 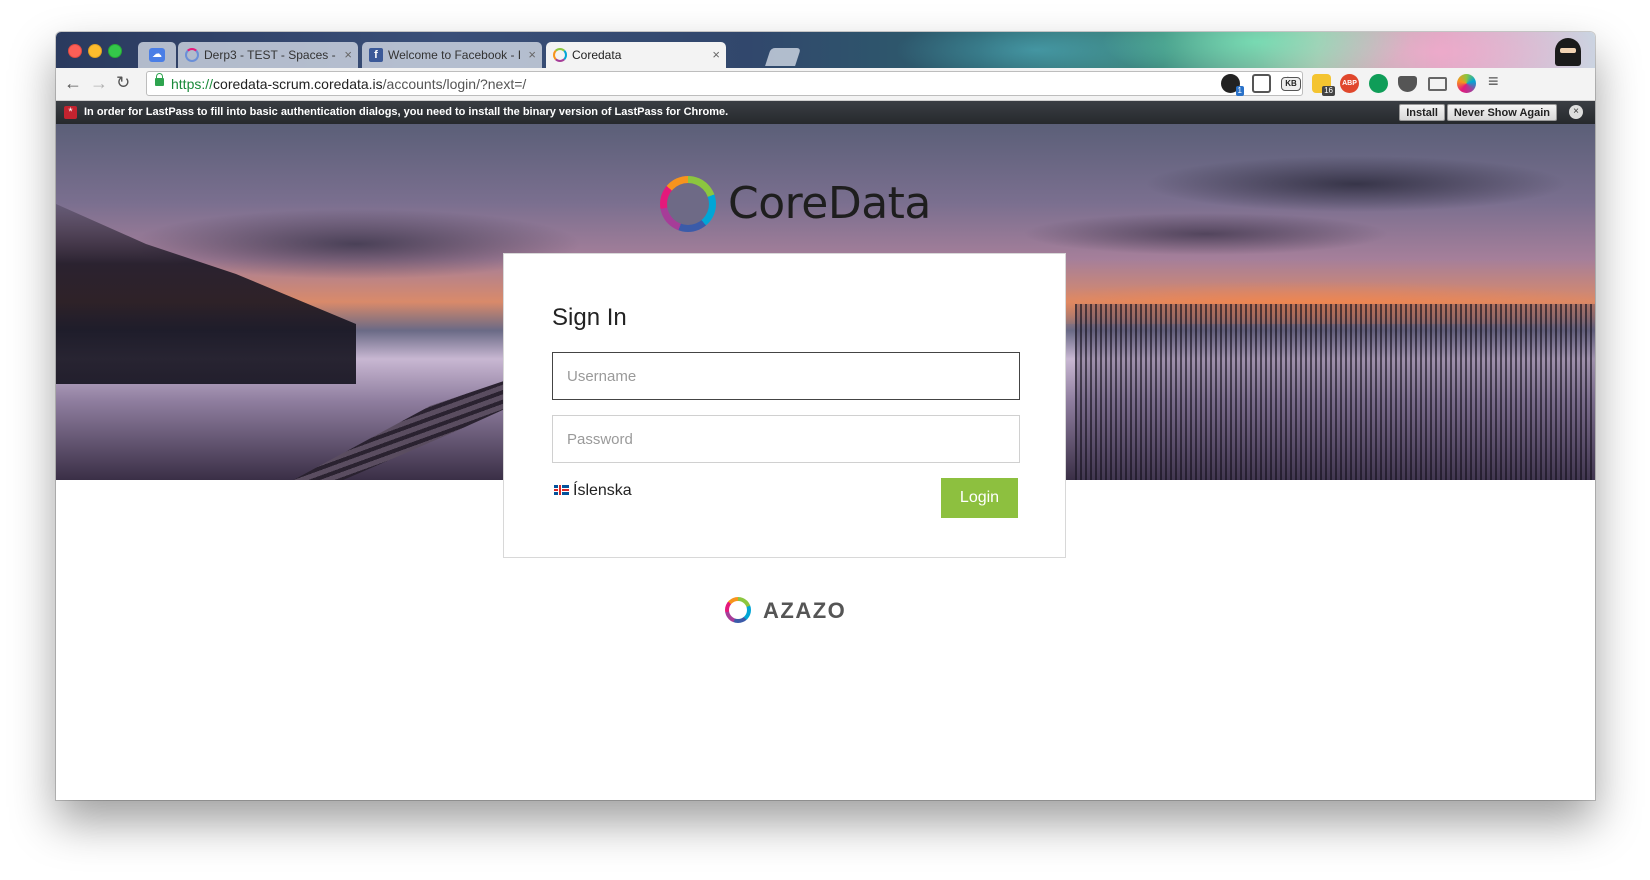 I want to click on pinned-app-icon: ☁, so click(x=157, y=55).